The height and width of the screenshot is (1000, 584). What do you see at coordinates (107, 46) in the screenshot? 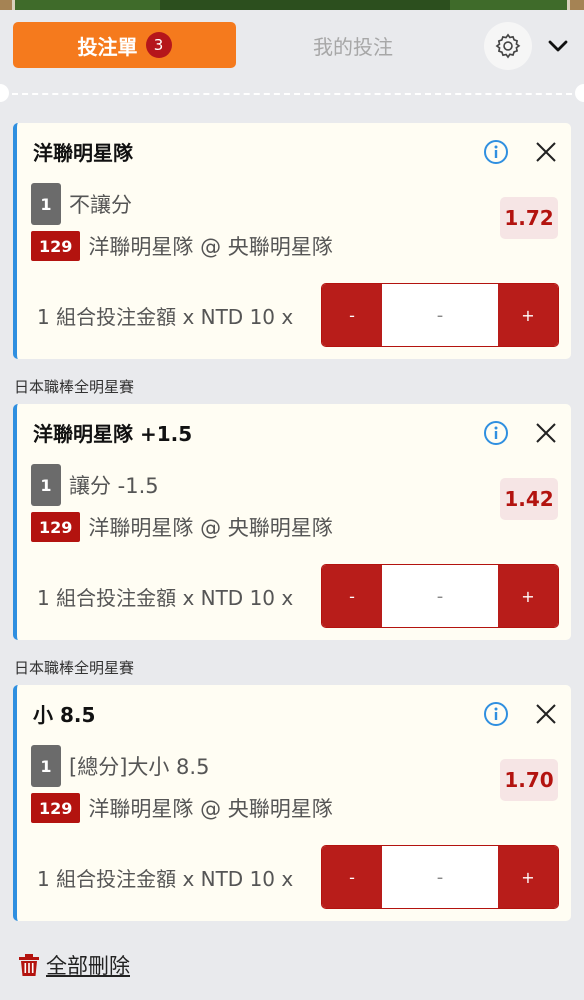
I see `tab-betslip-label: 投注單` at bounding box center [107, 46].